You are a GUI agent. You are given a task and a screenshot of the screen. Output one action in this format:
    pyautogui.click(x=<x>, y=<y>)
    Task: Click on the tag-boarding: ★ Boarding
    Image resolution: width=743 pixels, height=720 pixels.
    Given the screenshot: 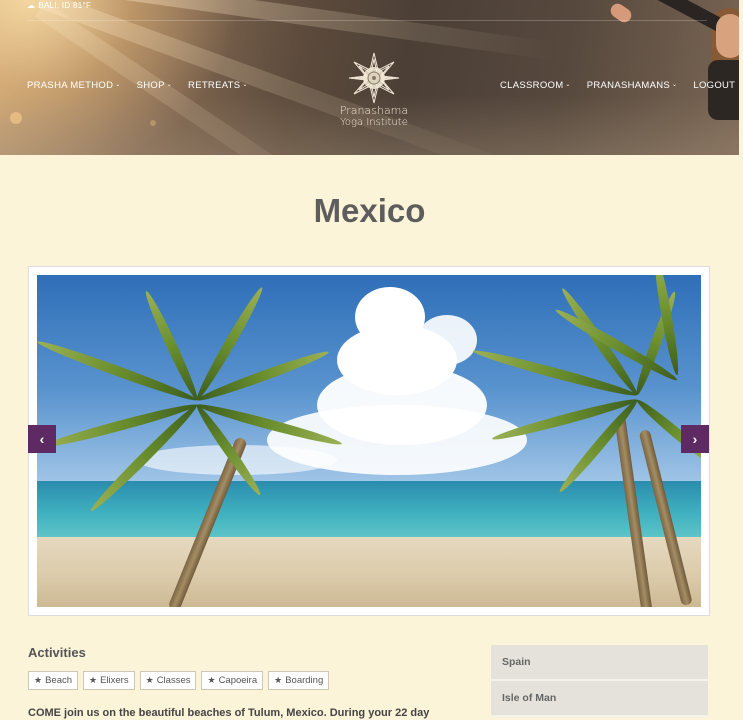 What is the action you would take?
    pyautogui.click(x=299, y=680)
    